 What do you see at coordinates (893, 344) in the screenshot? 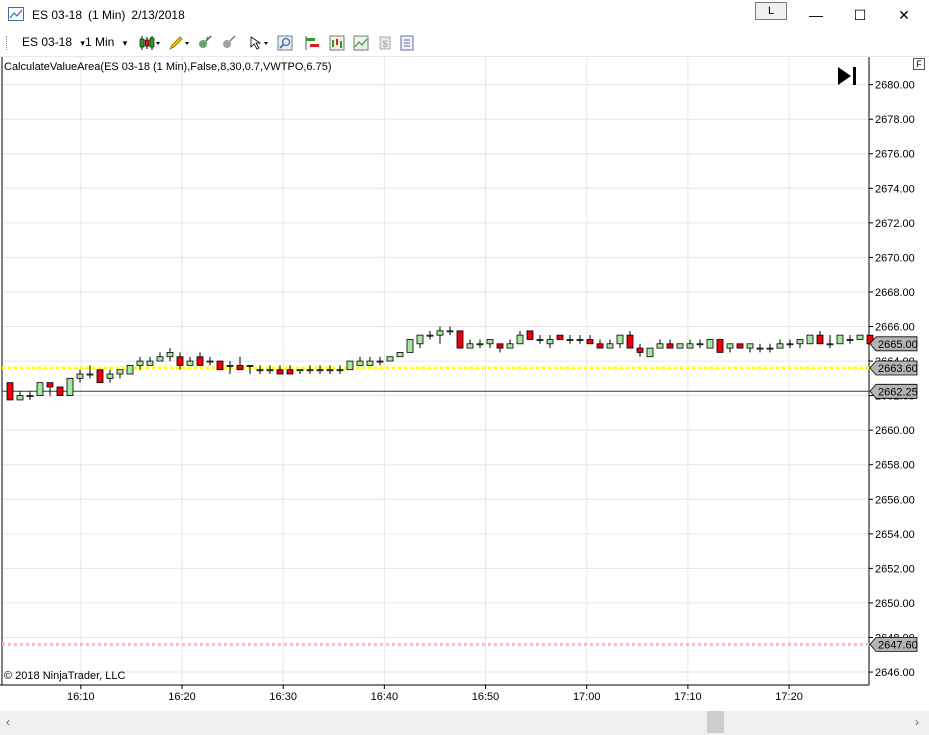
I see `last-price-marker: 2665.00` at bounding box center [893, 344].